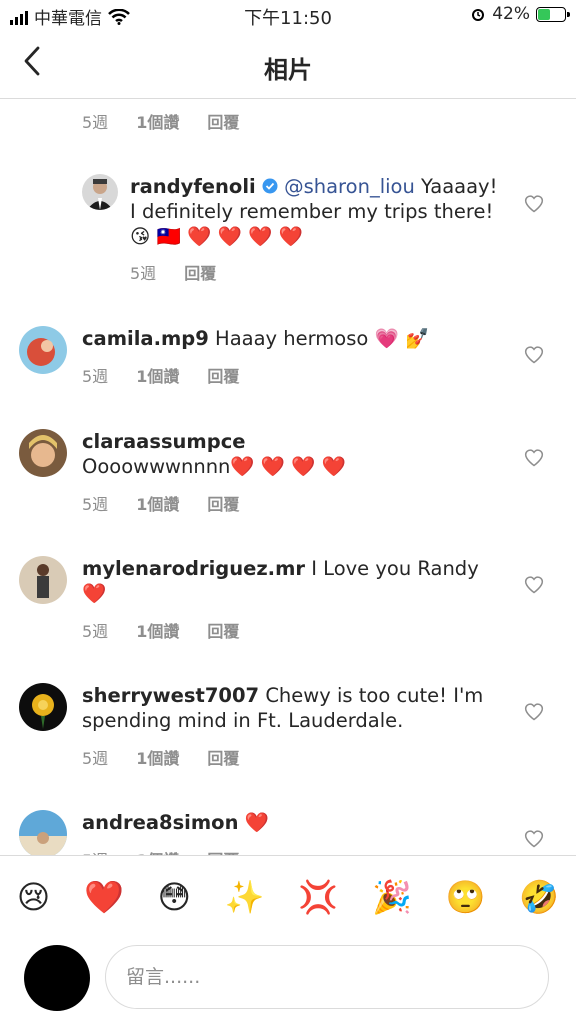 This screenshot has height=1024, width=576. Describe the element at coordinates (57, 978) in the screenshot. I see `current-user-avatar` at that location.